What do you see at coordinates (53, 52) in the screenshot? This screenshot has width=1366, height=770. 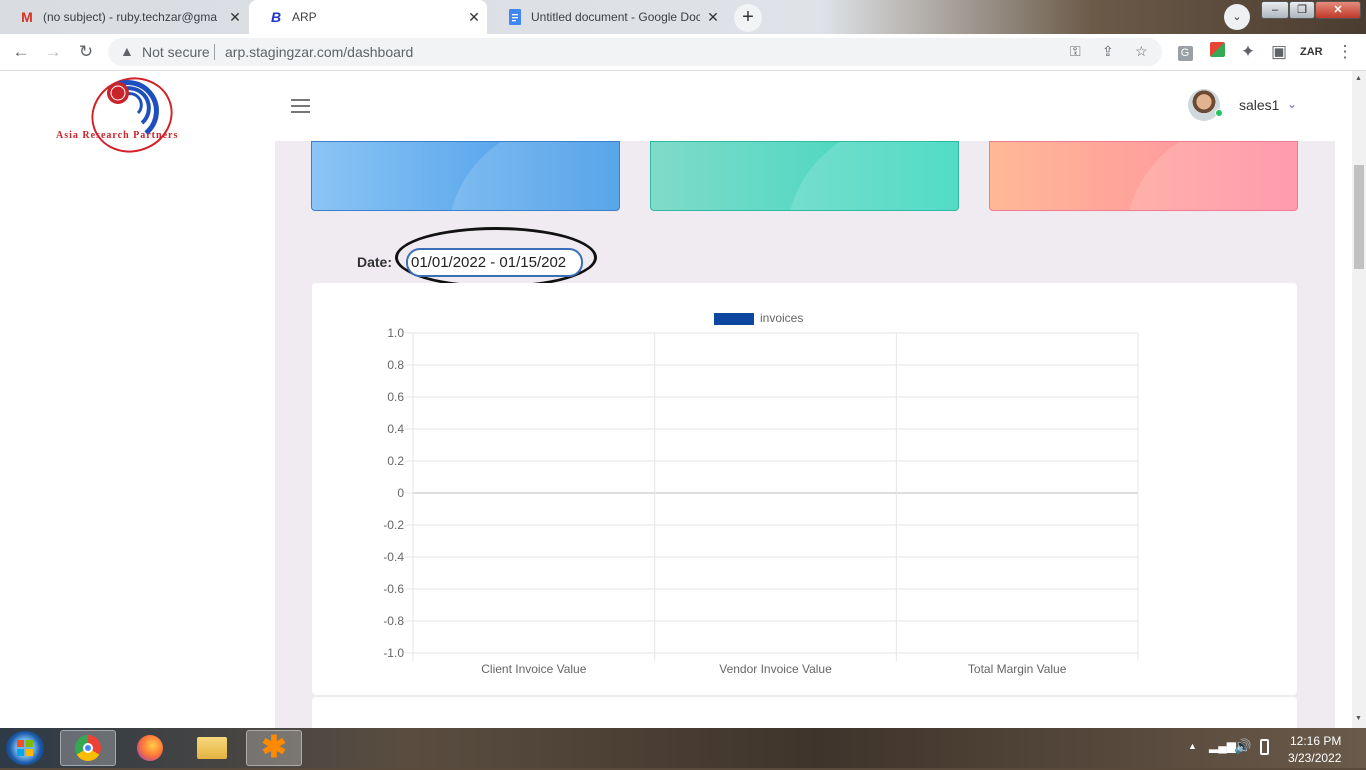 I see `forward-icon: →` at bounding box center [53, 52].